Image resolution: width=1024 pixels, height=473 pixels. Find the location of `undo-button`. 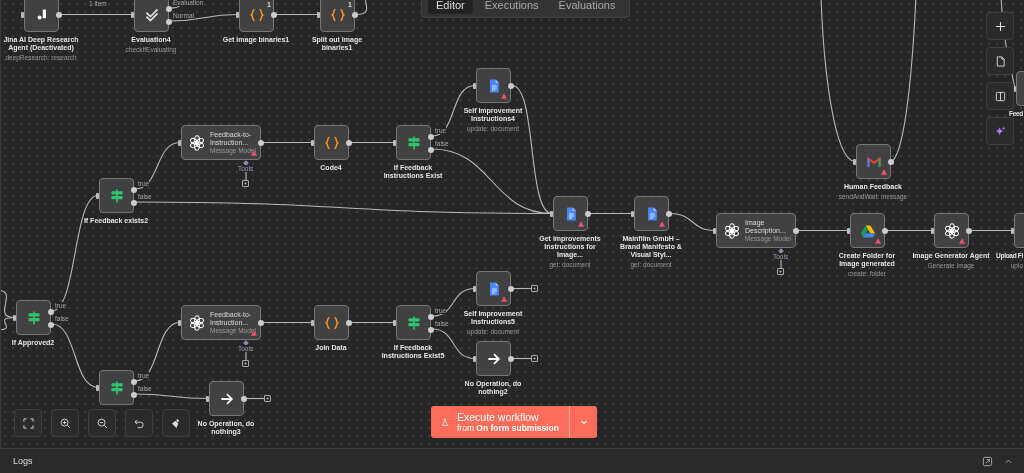

undo-button is located at coordinates (139, 423).